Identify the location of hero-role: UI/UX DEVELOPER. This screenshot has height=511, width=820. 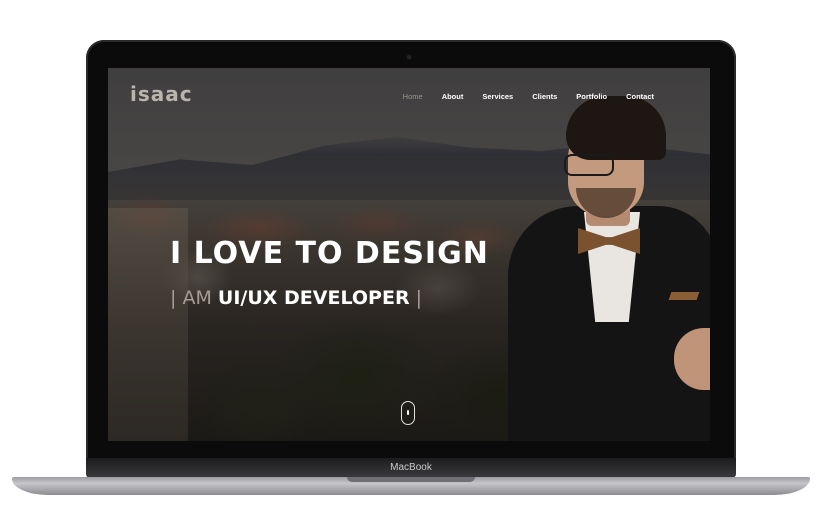
(313, 298).